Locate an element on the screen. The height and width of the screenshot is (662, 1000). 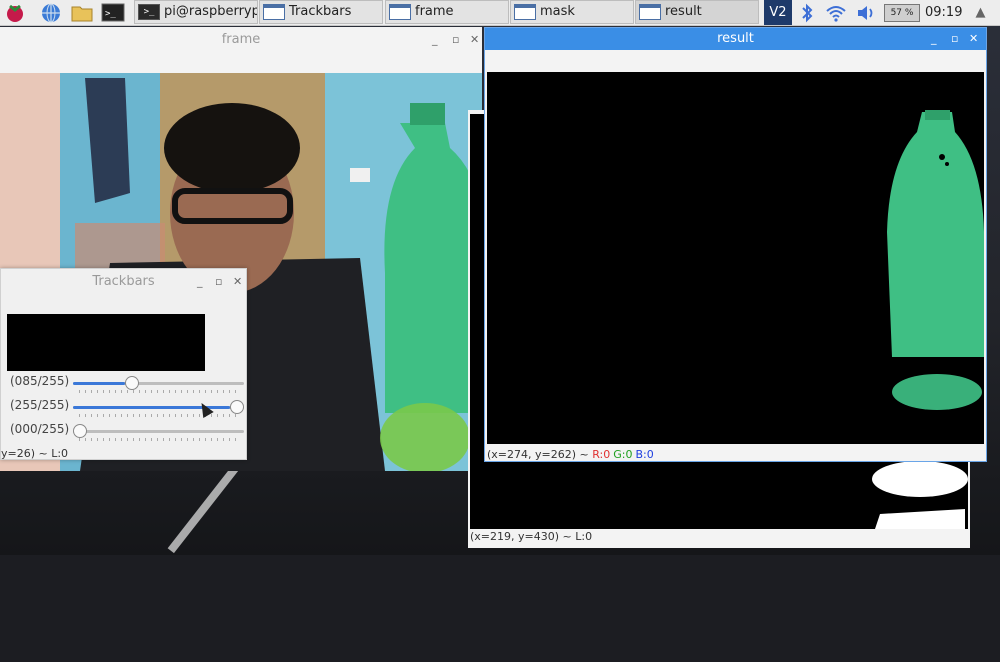
result-status-bar: (x=274, y=262) ~ R:0 G:0 B:0 is located at coordinates (570, 454).